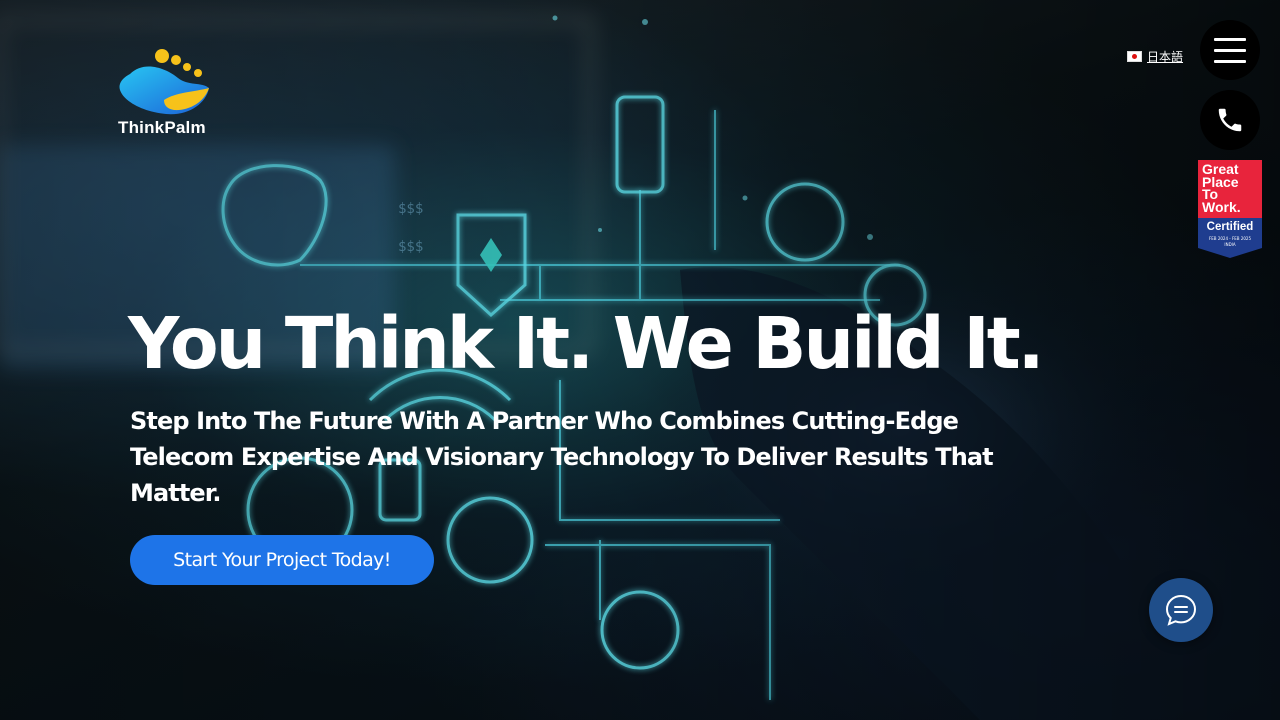 This screenshot has width=1280, height=720. I want to click on badge-country: INDIA, so click(1230, 244).